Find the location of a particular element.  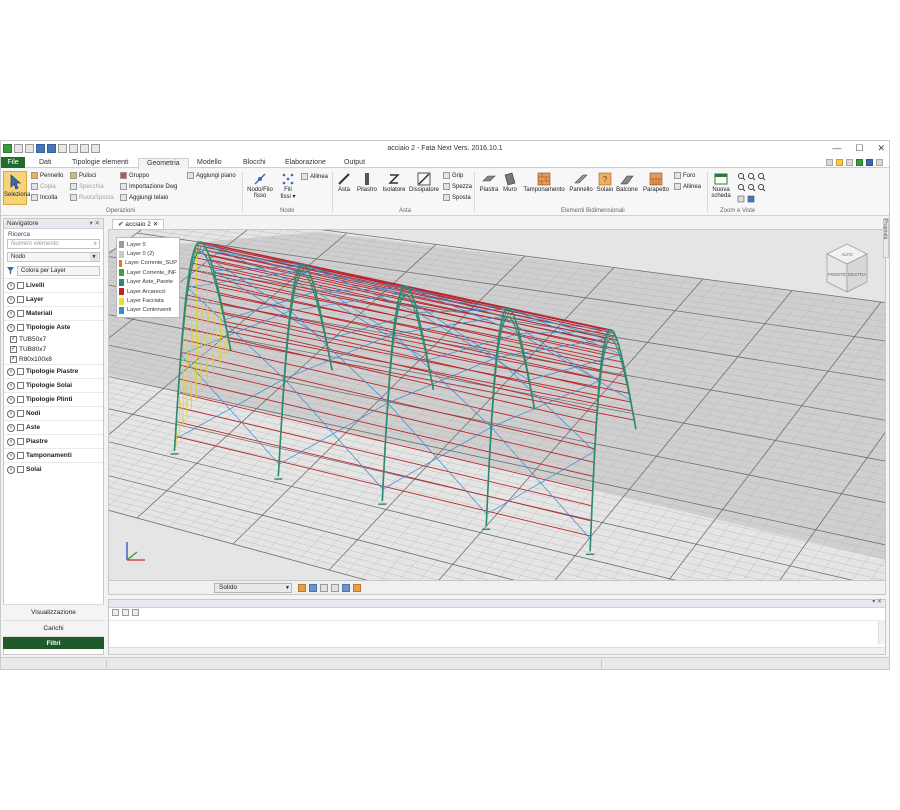

nodo-allinea-button: Allinea is located at coordinates (314, 176).